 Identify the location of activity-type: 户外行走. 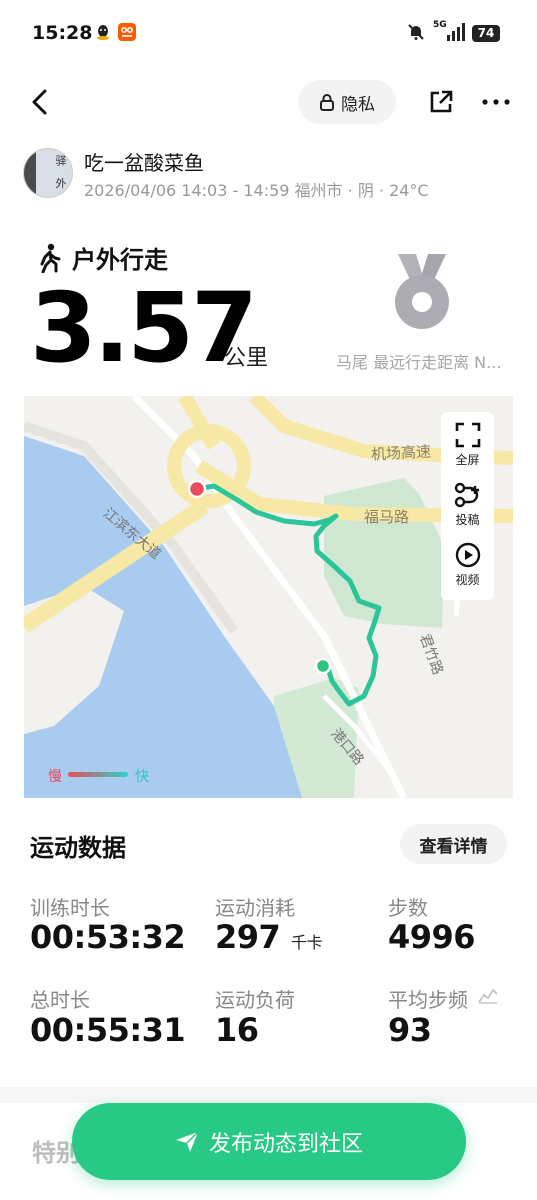
(120, 260).